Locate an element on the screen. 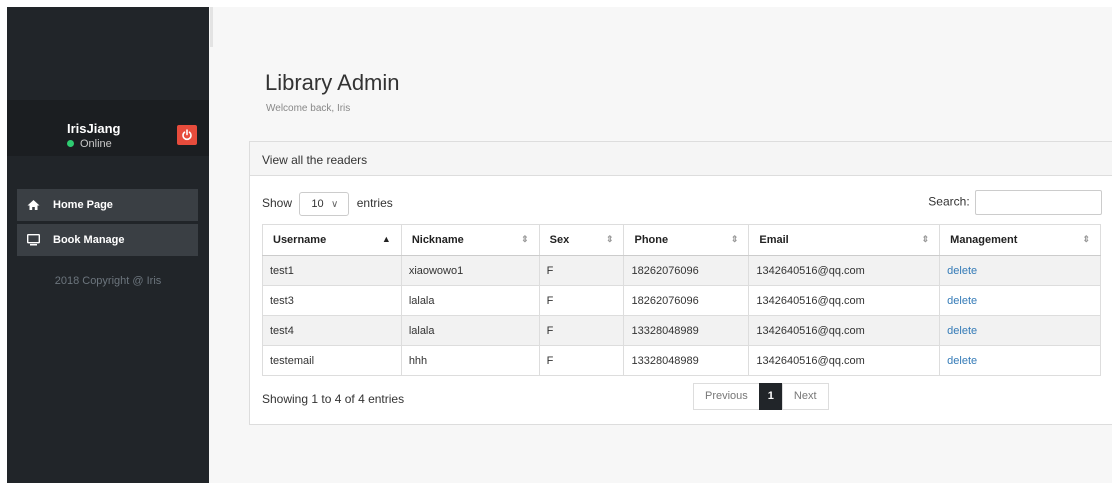 The image size is (1112, 500). sort-ascending-icon: ▲ is located at coordinates (386, 239).